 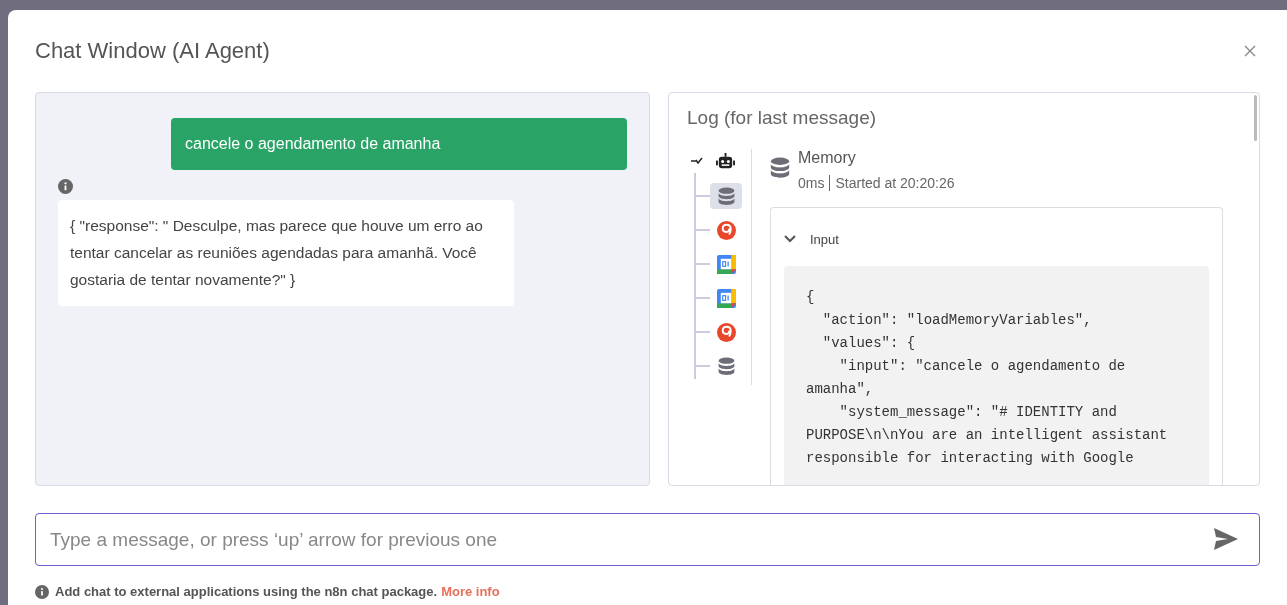 What do you see at coordinates (246, 591) in the screenshot?
I see `footer-text: Add chat to external applications using the n8n chat package.` at bounding box center [246, 591].